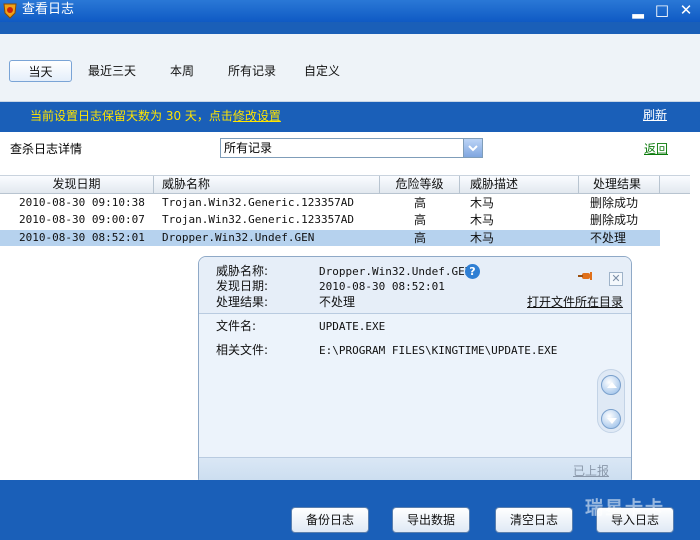  What do you see at coordinates (638, 10) in the screenshot?
I see `minimize-button: ▂` at bounding box center [638, 10].